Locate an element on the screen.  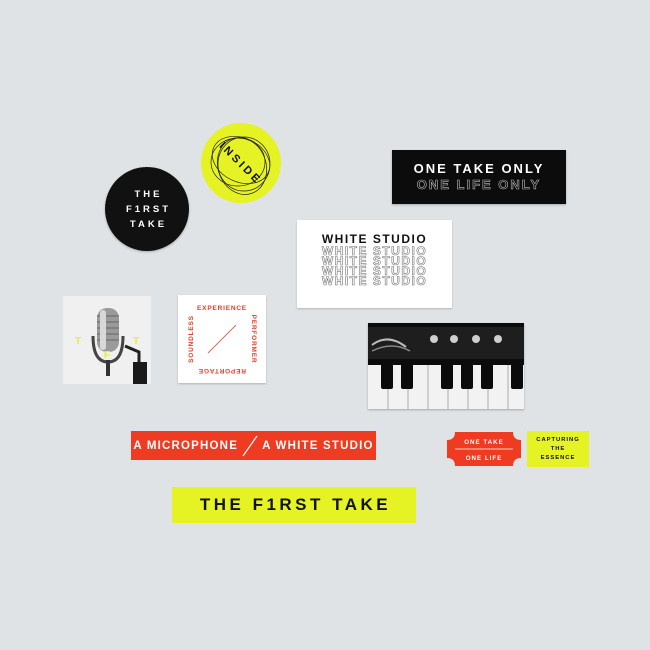
experience-square-sticker: EXPERIENCE PERFORMER REPORTAGE SOUNDLESS is located at coordinates (222, 339).